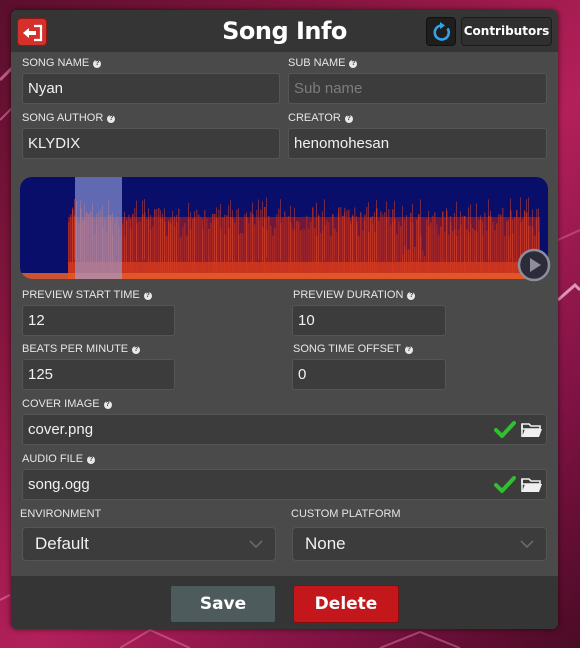 Image resolution: width=580 pixels, height=648 pixels. I want to click on song-author-input: KLYDIX, so click(151, 143).